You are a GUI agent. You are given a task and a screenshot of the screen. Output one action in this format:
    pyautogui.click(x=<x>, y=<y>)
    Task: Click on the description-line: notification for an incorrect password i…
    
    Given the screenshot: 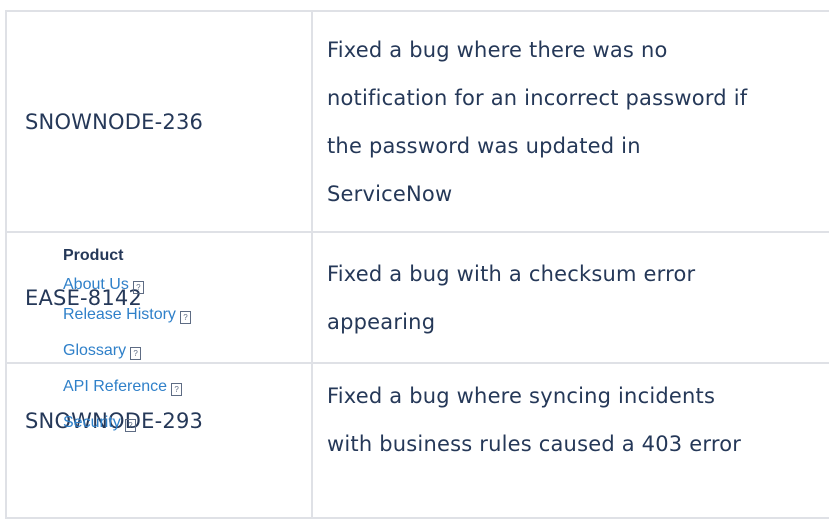 What is the action you would take?
    pyautogui.click(x=537, y=97)
    